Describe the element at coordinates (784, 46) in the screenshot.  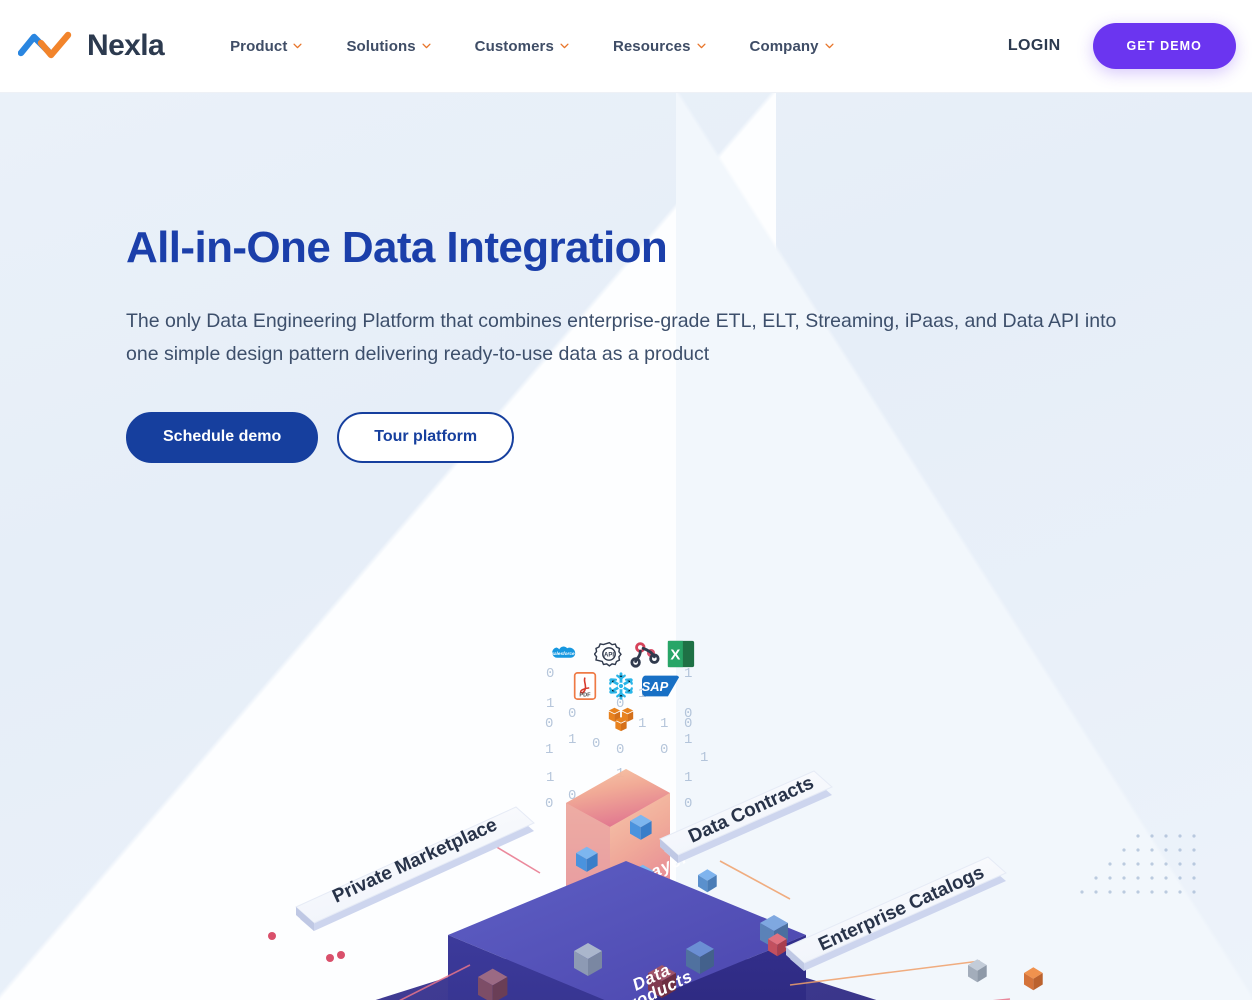
I see `nav-label: Company` at that location.